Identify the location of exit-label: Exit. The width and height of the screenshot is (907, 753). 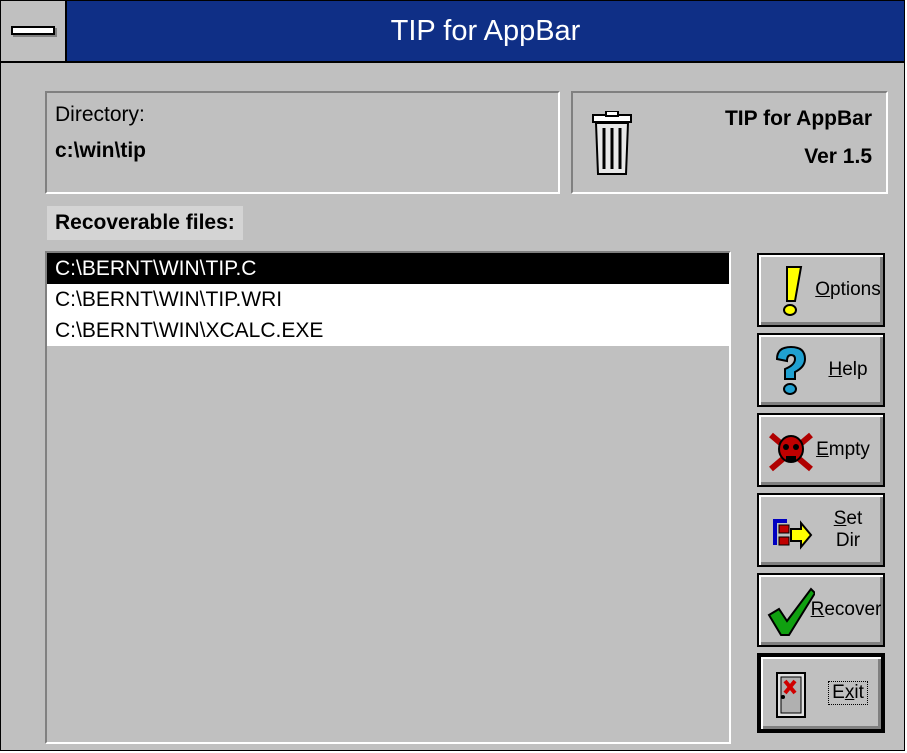
(848, 693).